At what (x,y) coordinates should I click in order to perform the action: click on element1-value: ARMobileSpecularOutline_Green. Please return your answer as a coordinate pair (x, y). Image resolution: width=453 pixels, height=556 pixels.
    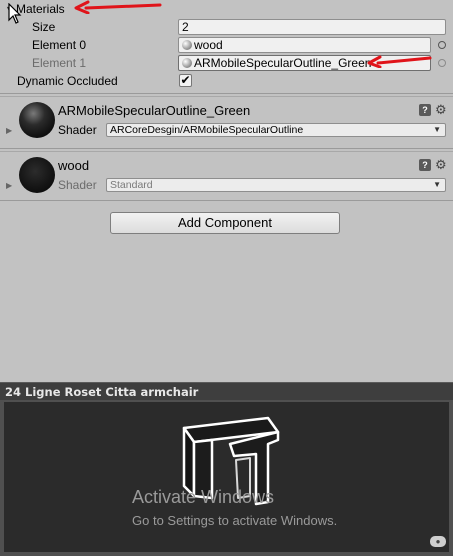
    Looking at the image, I should click on (283, 63).